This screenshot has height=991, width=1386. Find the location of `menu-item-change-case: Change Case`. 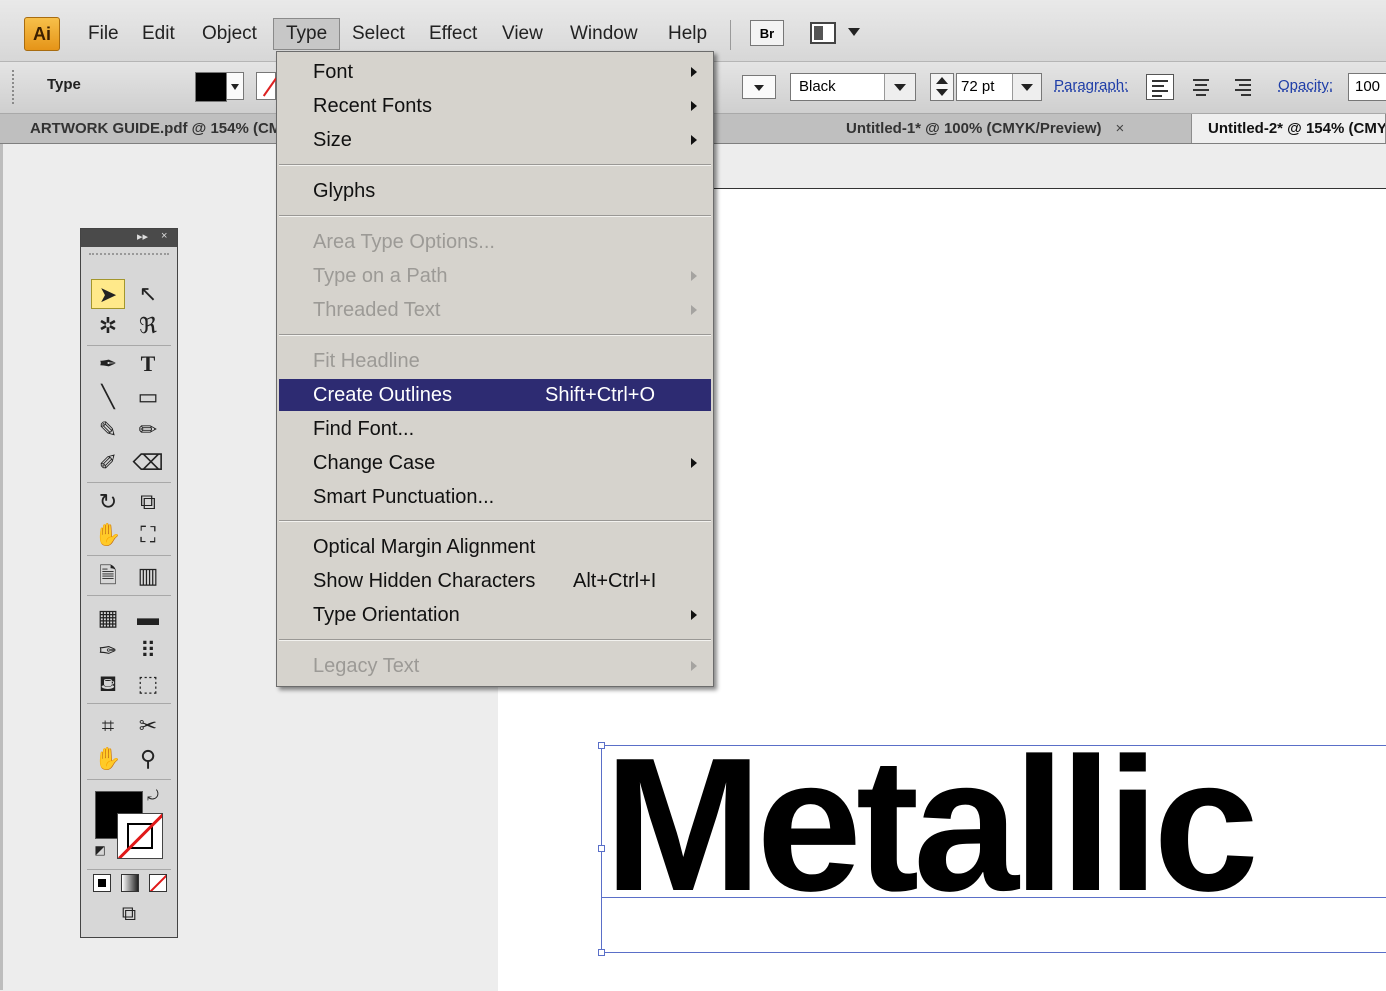

menu-item-change-case: Change Case is located at coordinates (495, 463).